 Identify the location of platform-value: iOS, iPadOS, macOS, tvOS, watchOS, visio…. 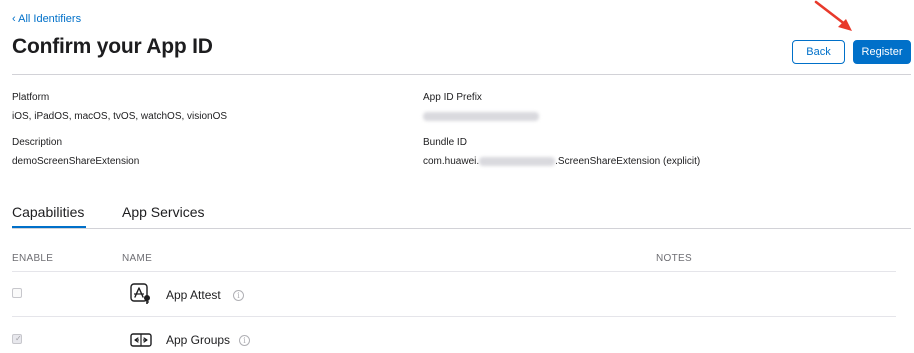
(120, 116).